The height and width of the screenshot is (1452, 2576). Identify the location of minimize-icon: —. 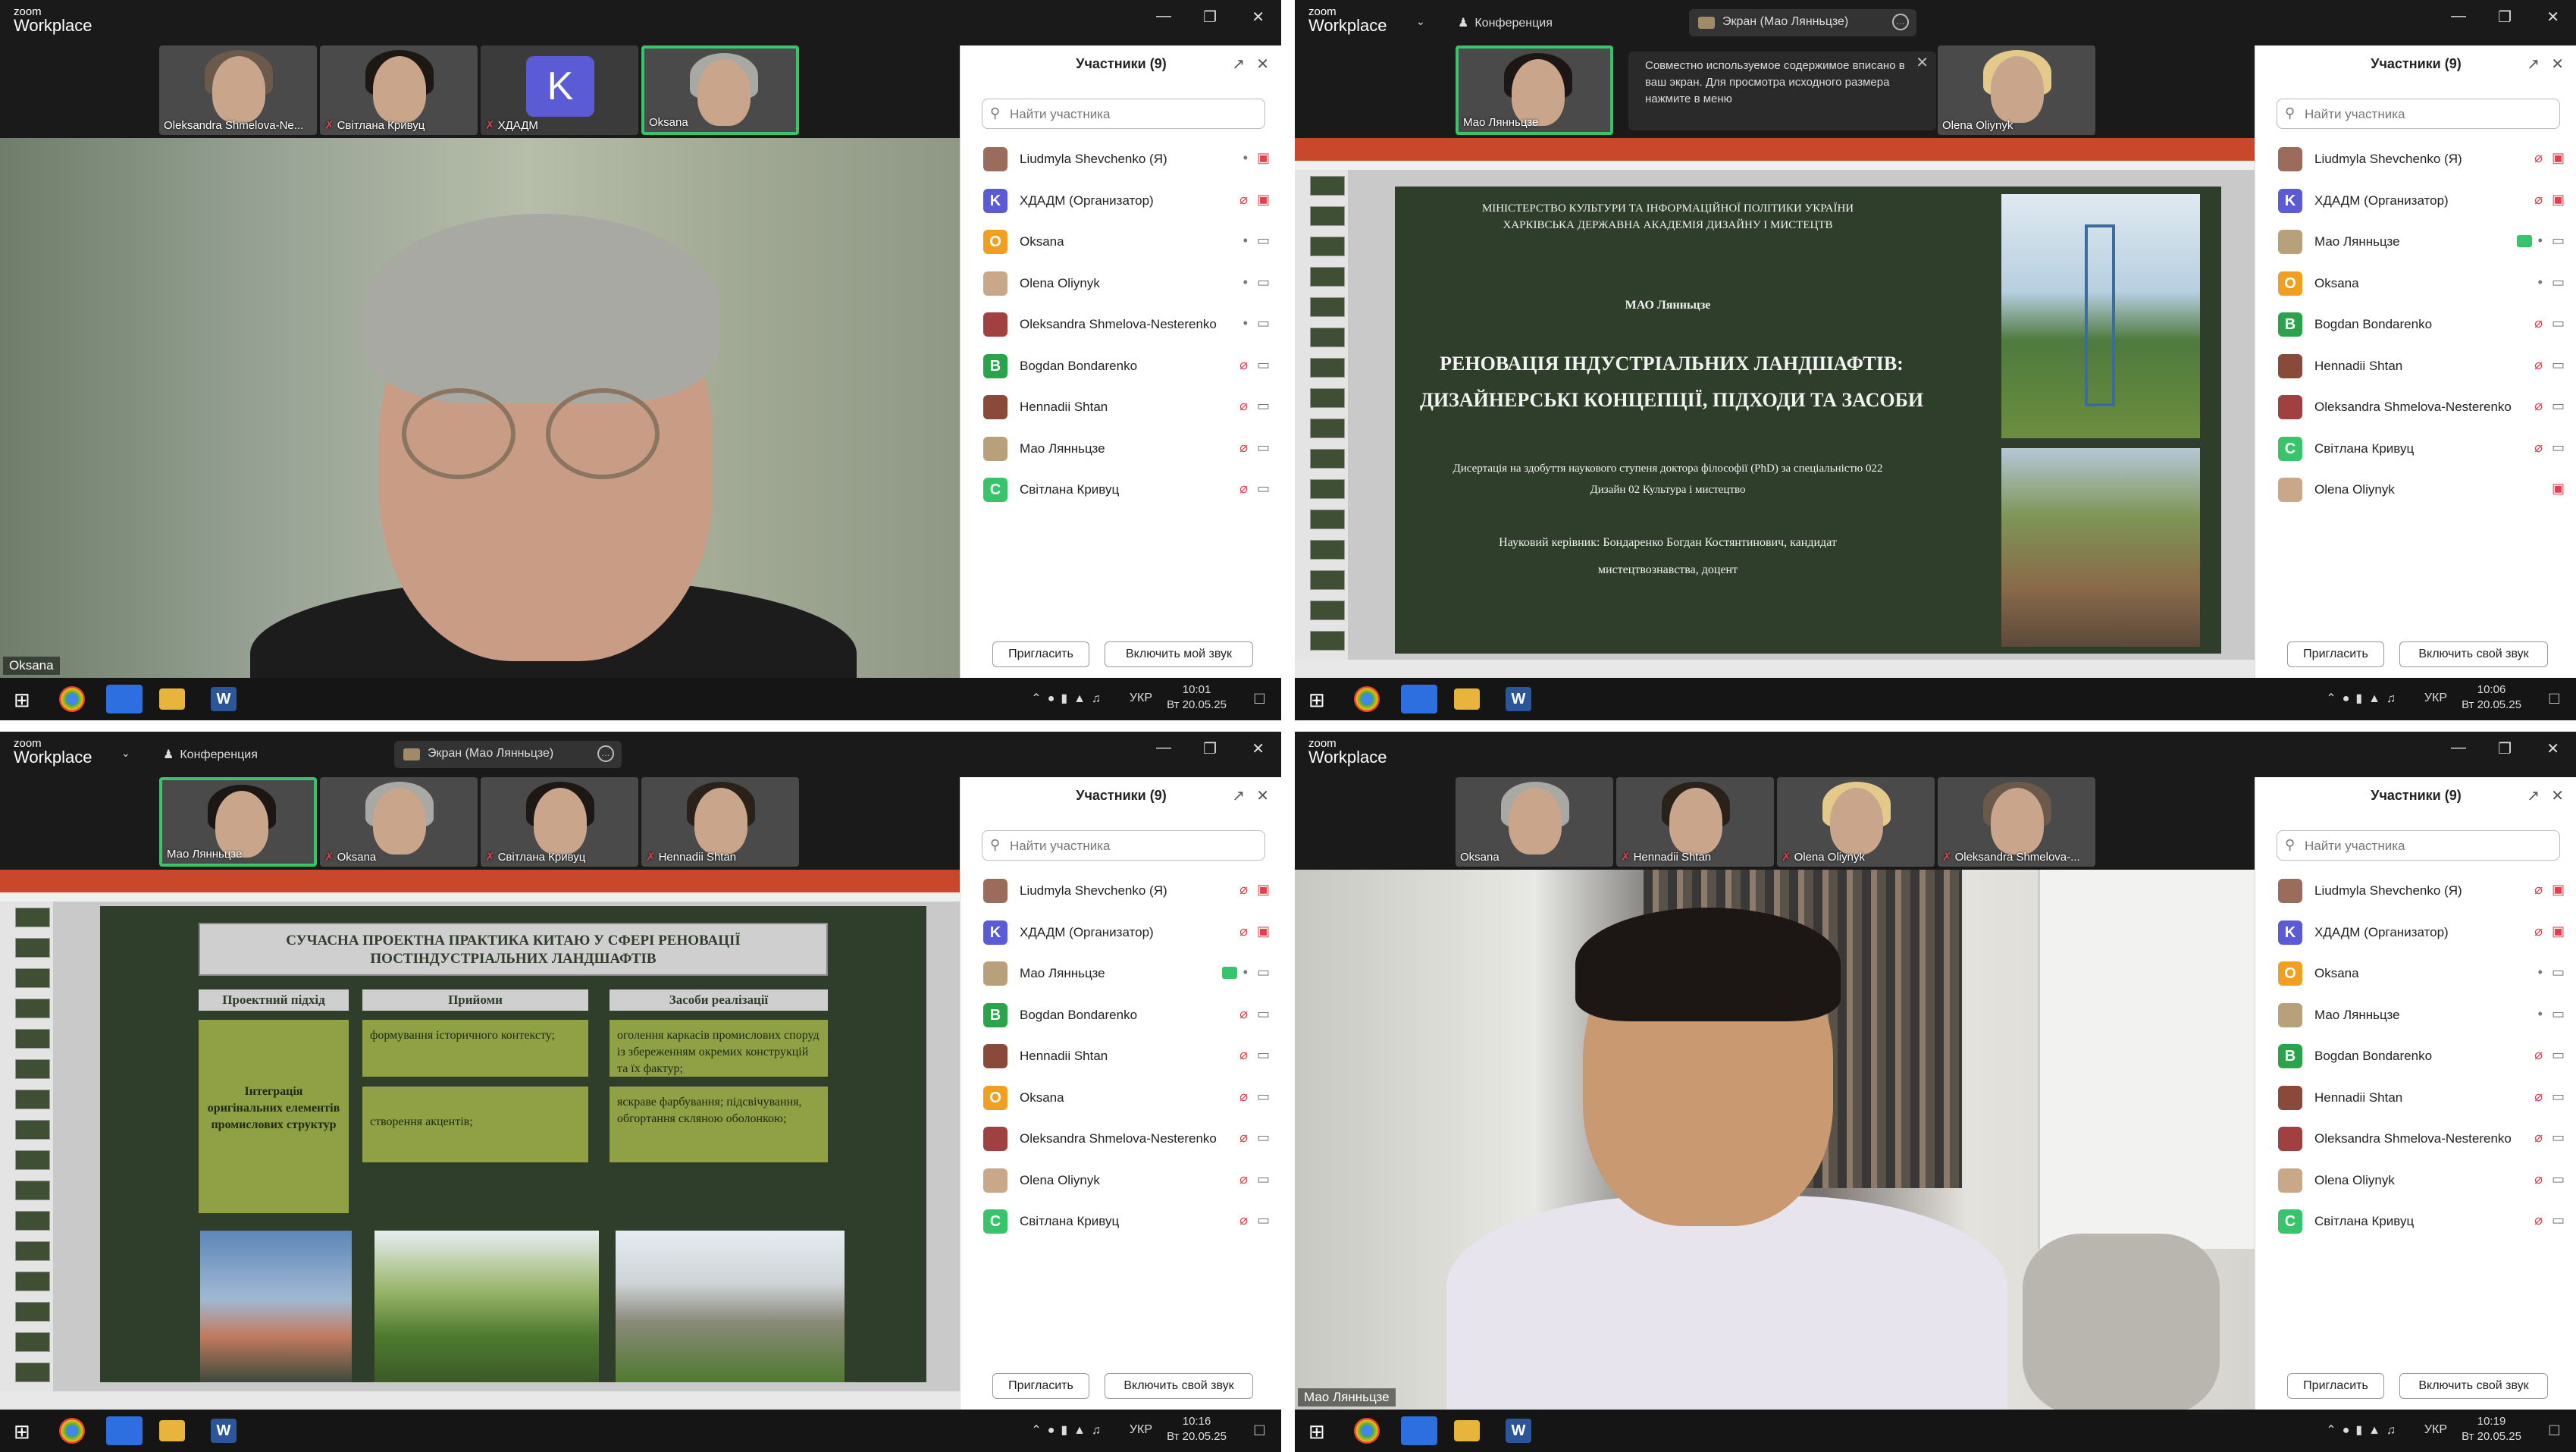
(1163, 16).